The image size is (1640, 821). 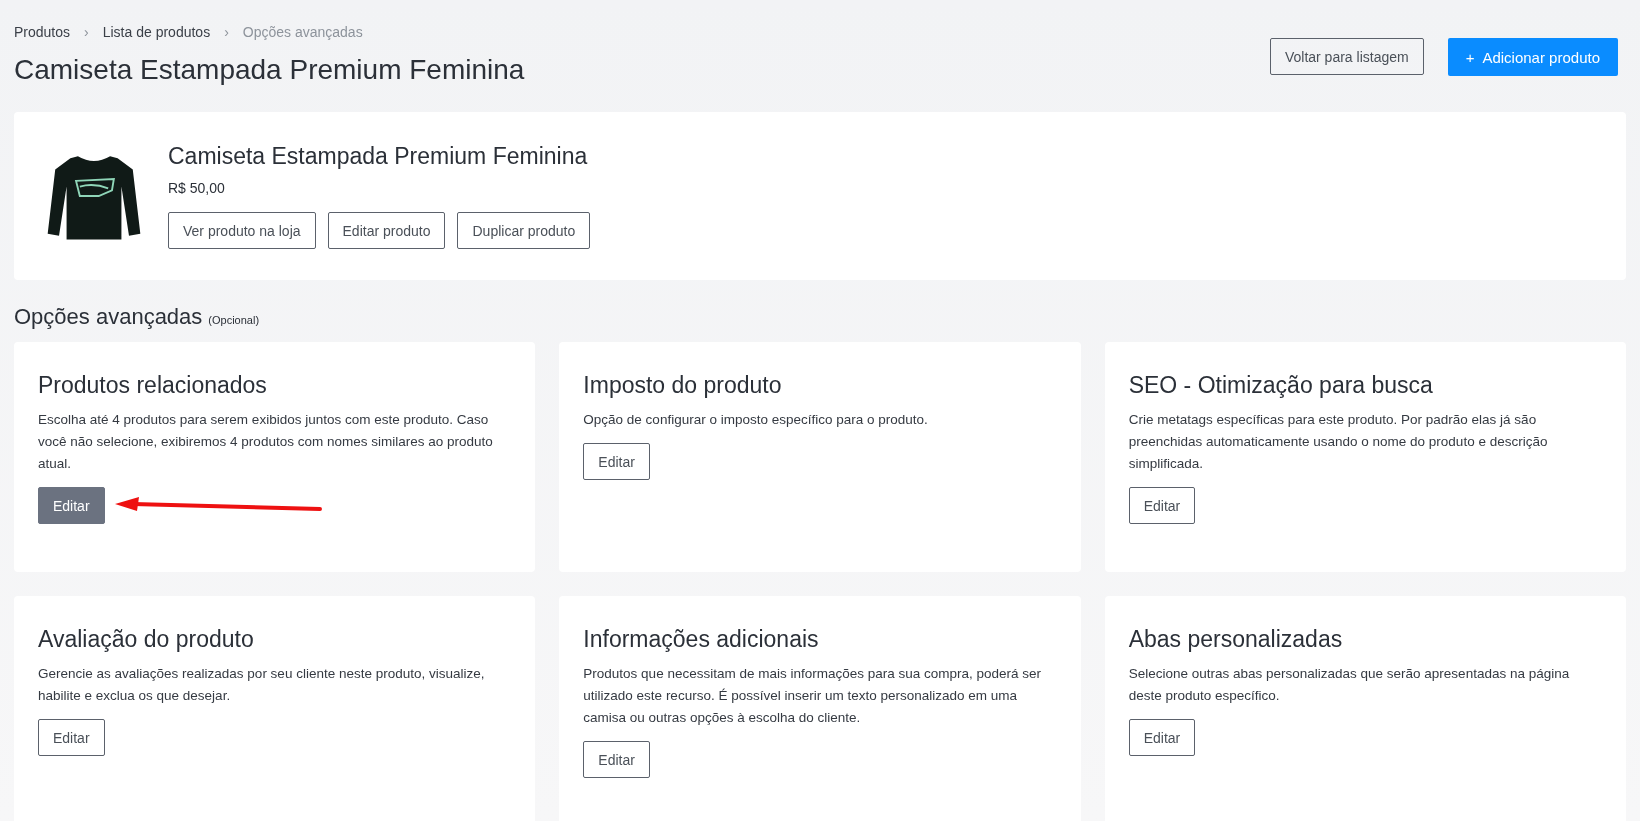 What do you see at coordinates (242, 230) in the screenshot?
I see `product-action-button: Ver produto na loja` at bounding box center [242, 230].